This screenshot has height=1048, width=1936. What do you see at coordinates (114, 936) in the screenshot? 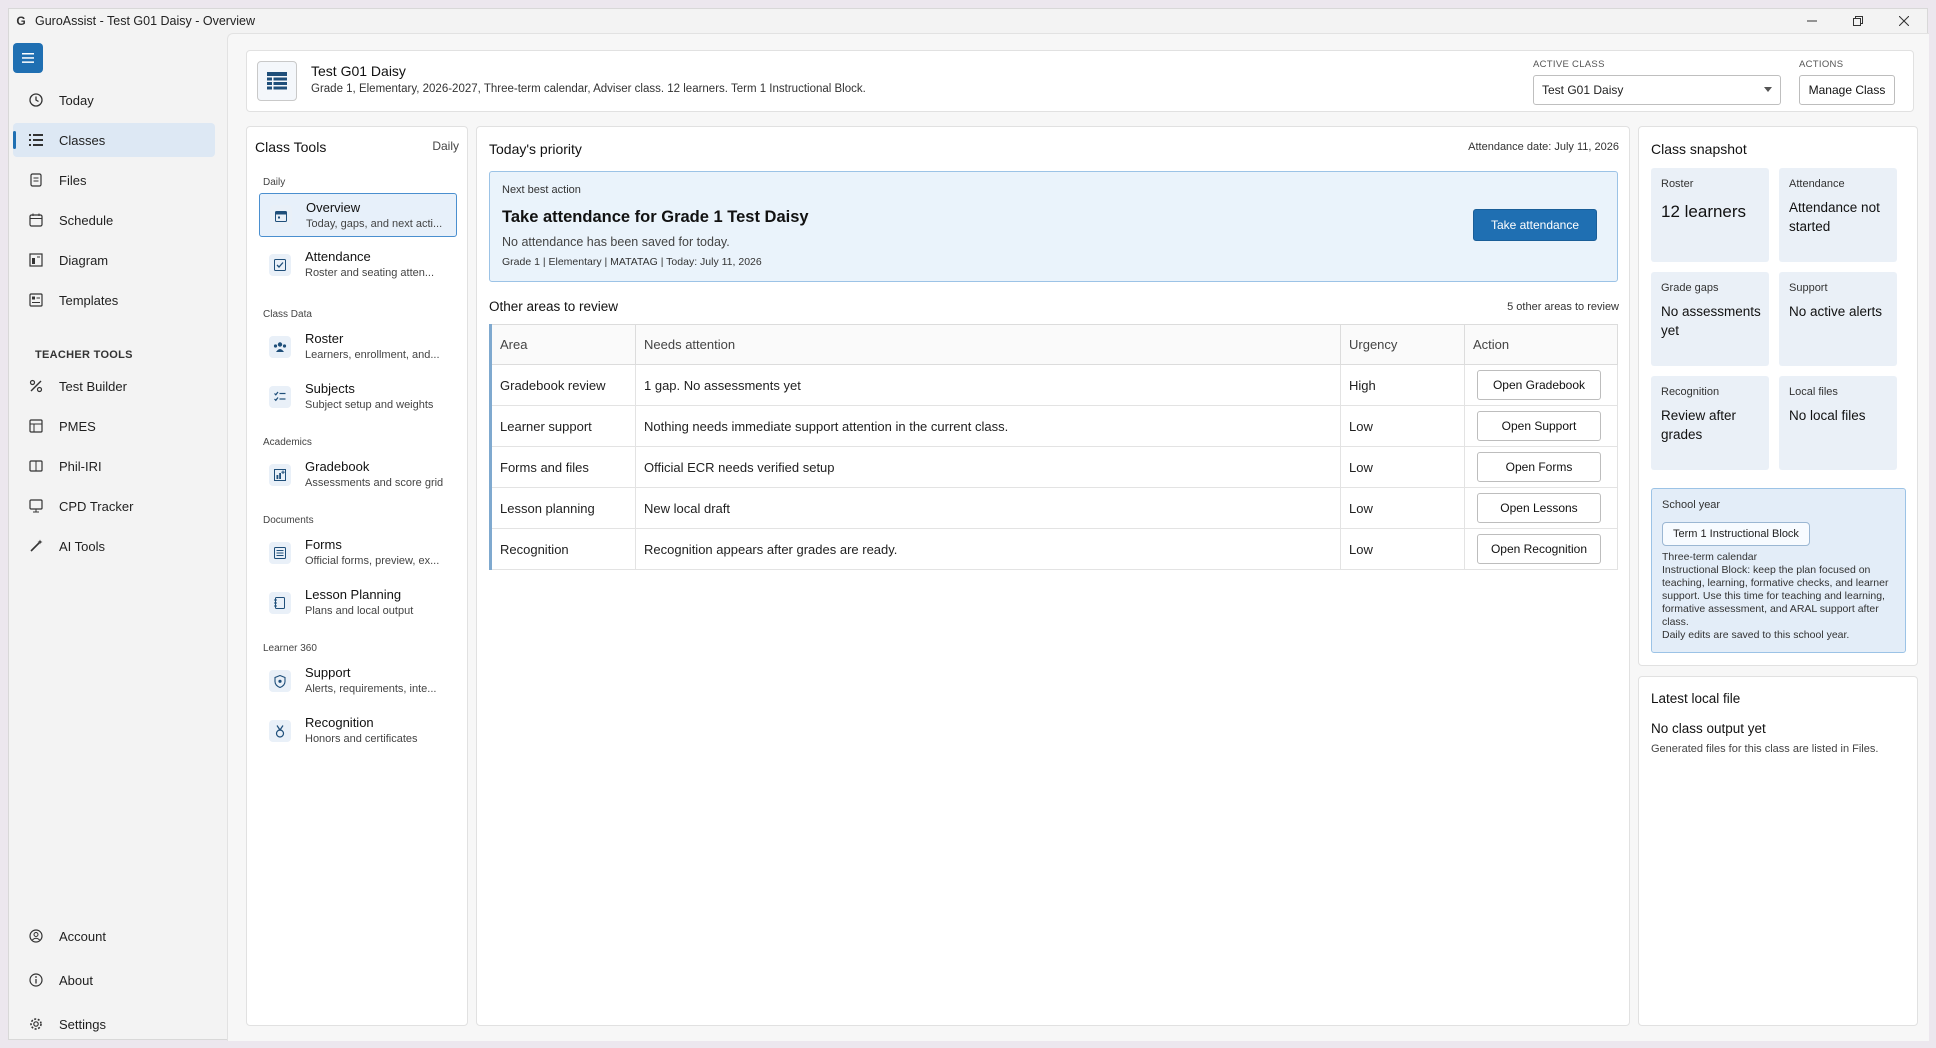
I see `nav-item-account: Account` at bounding box center [114, 936].